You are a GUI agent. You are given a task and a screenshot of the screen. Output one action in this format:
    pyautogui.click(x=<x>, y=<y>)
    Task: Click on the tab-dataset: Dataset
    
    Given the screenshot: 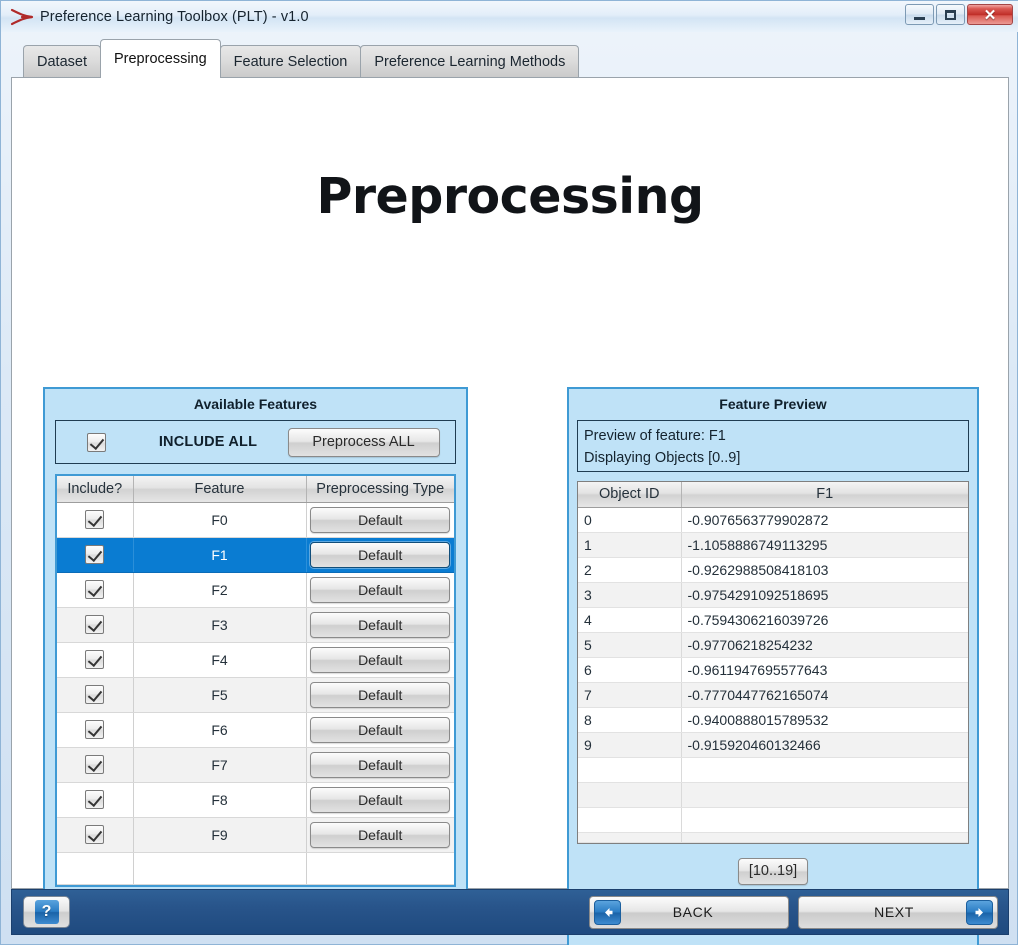 What is the action you would take?
    pyautogui.click(x=62, y=61)
    